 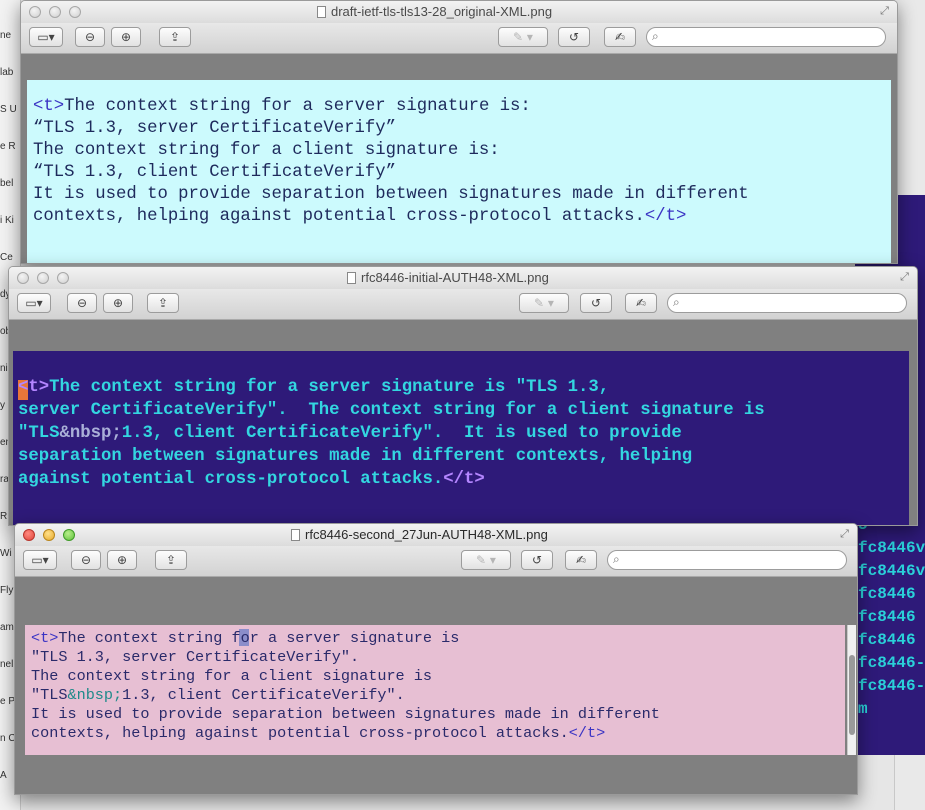 I want to click on zoom-in-icon: ⊕, so click(x=126, y=37).